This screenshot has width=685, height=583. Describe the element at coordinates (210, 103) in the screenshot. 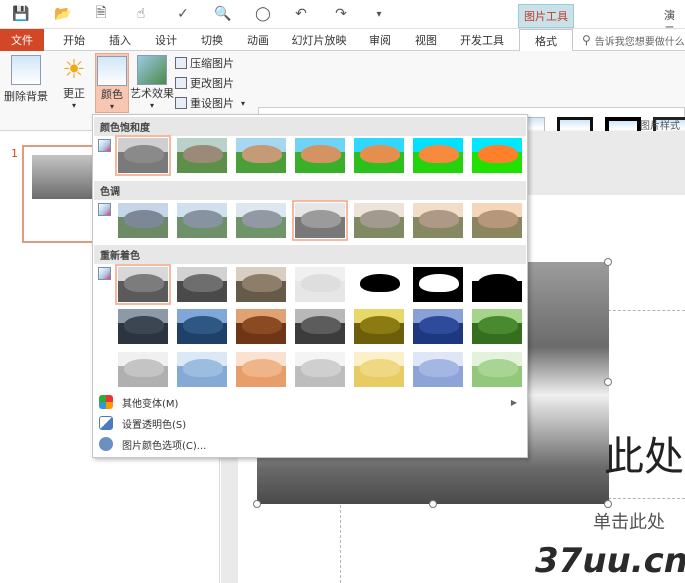

I see `reset-picture-button: 重设图片 ▾` at that location.